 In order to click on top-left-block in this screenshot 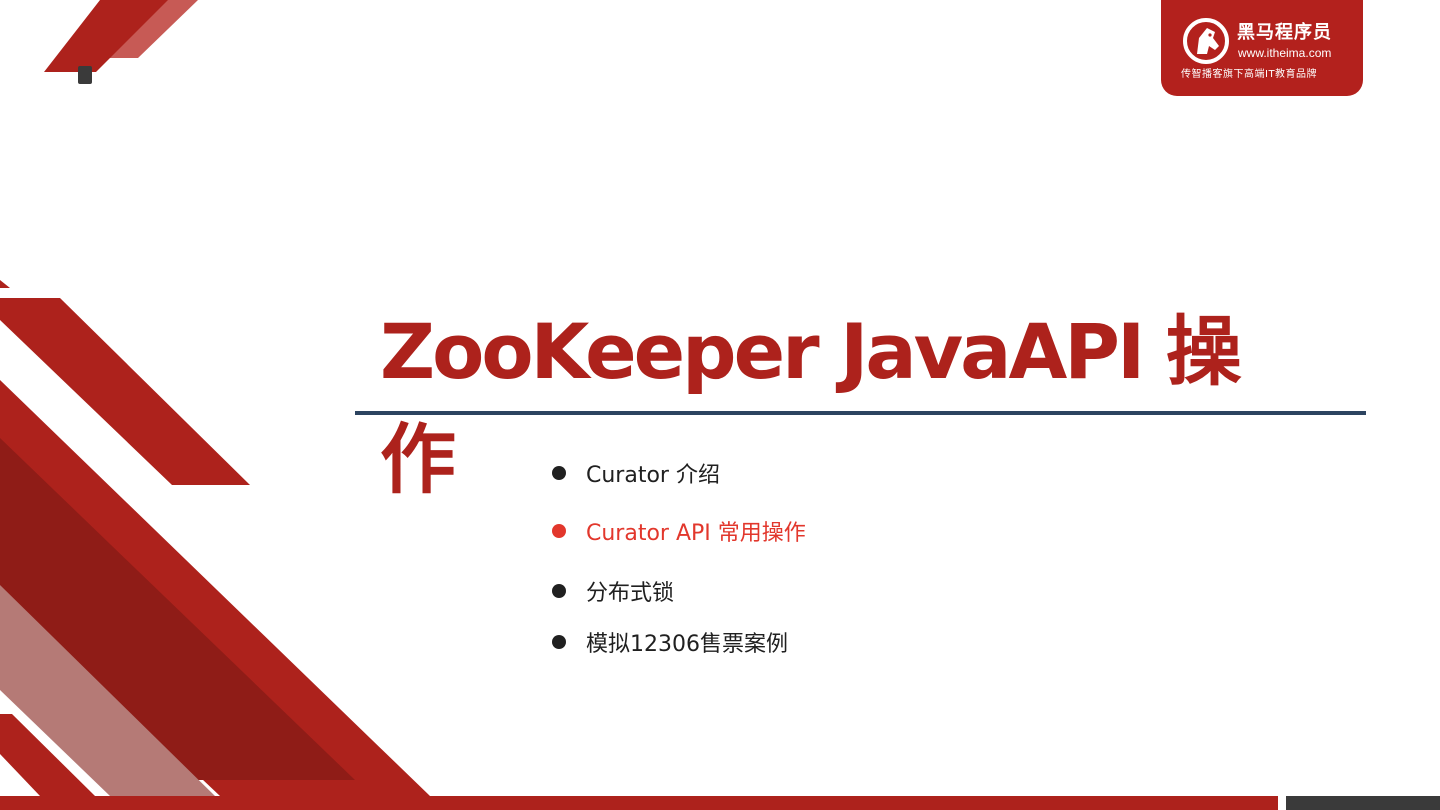, I will do `click(85, 75)`.